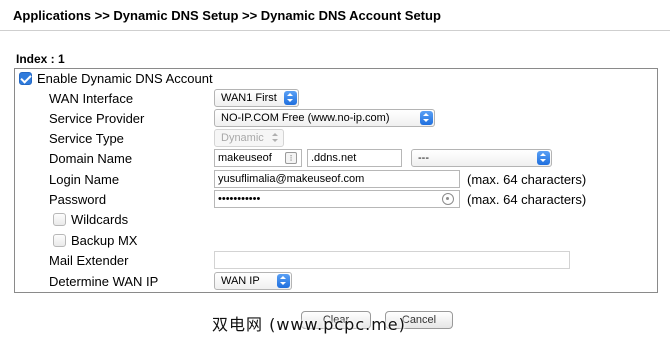 Image resolution: width=670 pixels, height=346 pixels. Describe the element at coordinates (240, 281) in the screenshot. I see `determine-wan-ip-value: WAN IP` at that location.